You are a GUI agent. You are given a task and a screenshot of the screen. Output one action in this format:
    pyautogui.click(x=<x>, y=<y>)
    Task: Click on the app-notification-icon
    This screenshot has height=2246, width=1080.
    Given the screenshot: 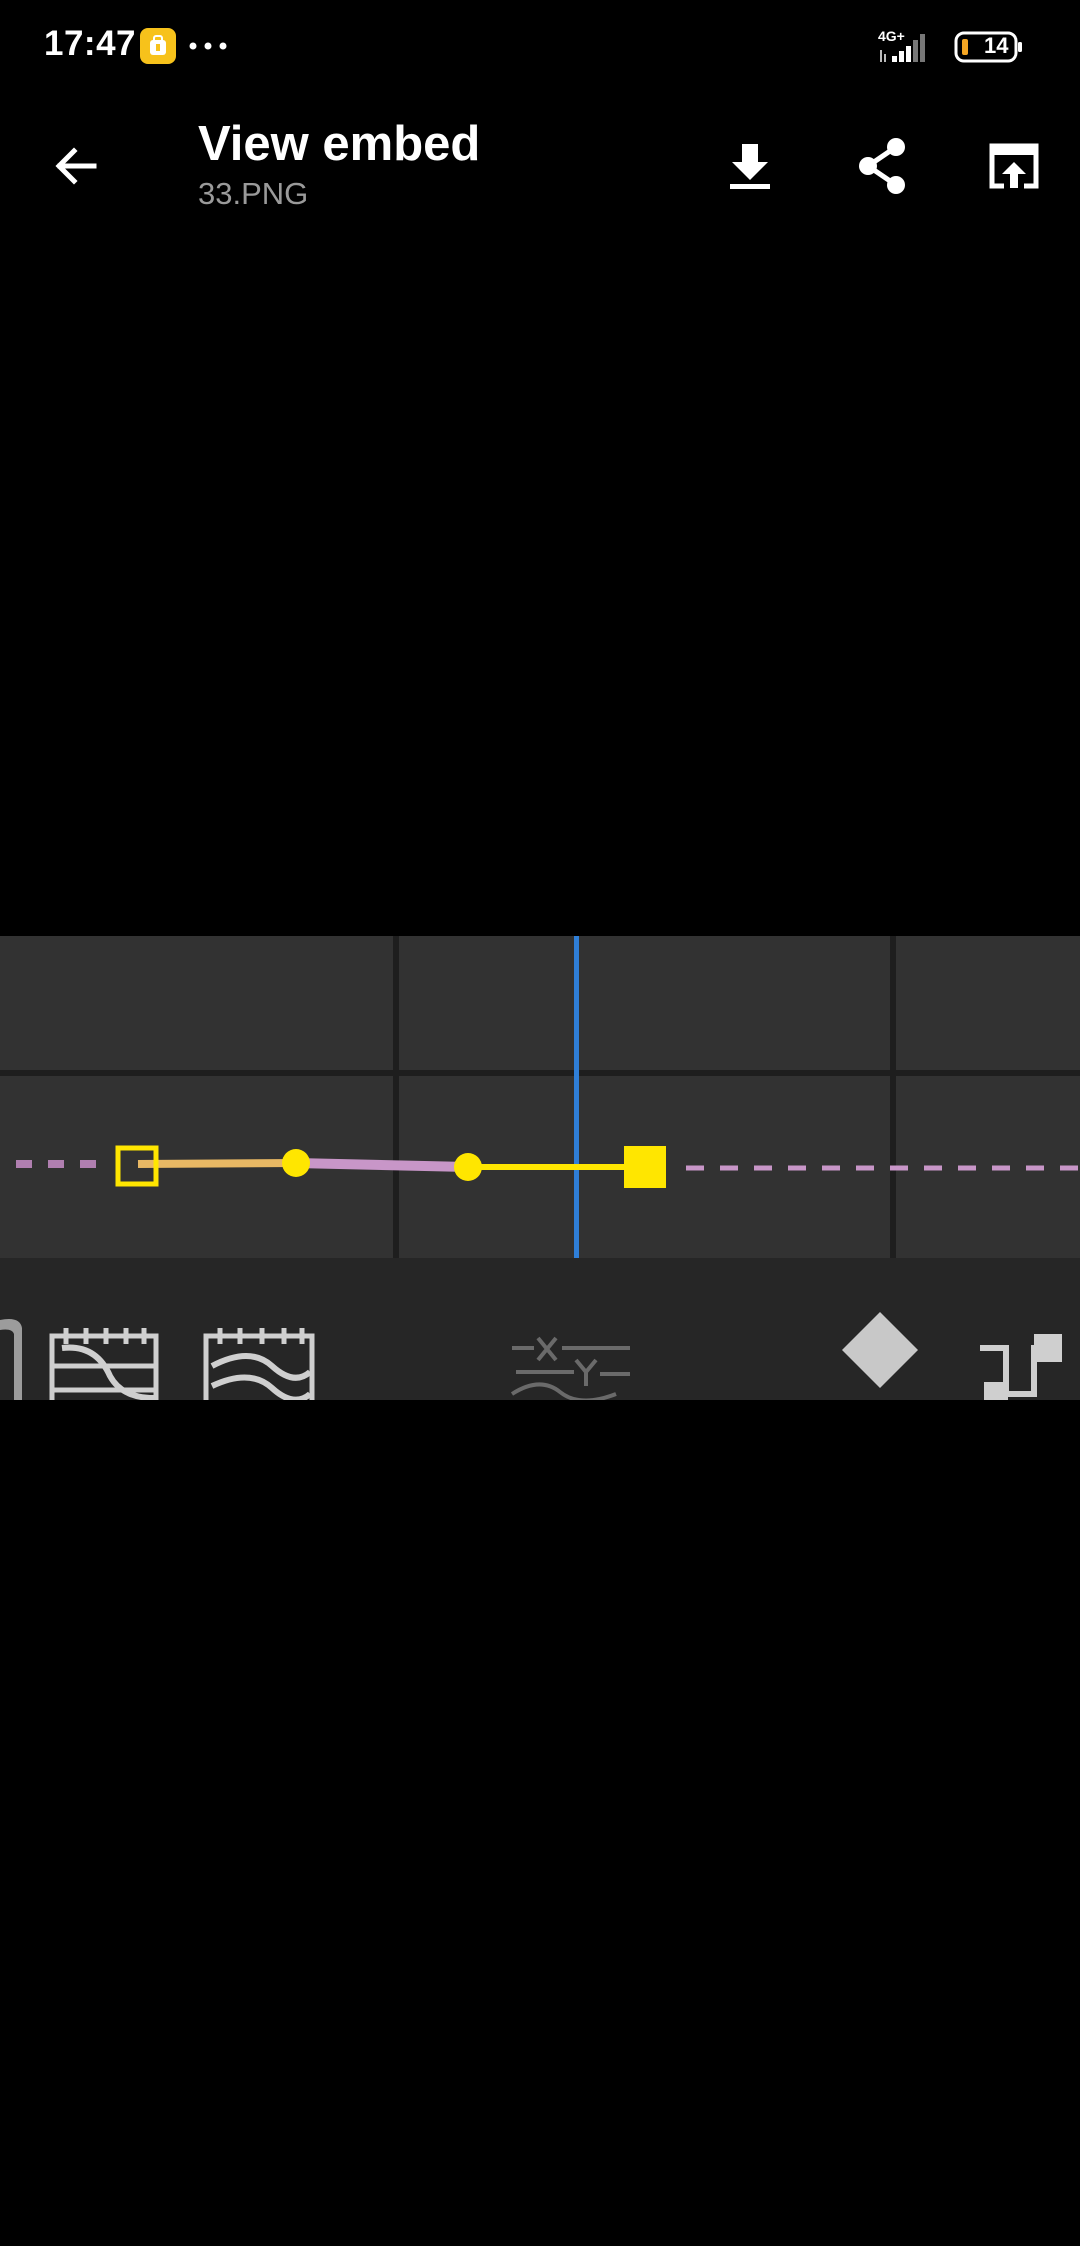 What is the action you would take?
    pyautogui.click(x=158, y=46)
    